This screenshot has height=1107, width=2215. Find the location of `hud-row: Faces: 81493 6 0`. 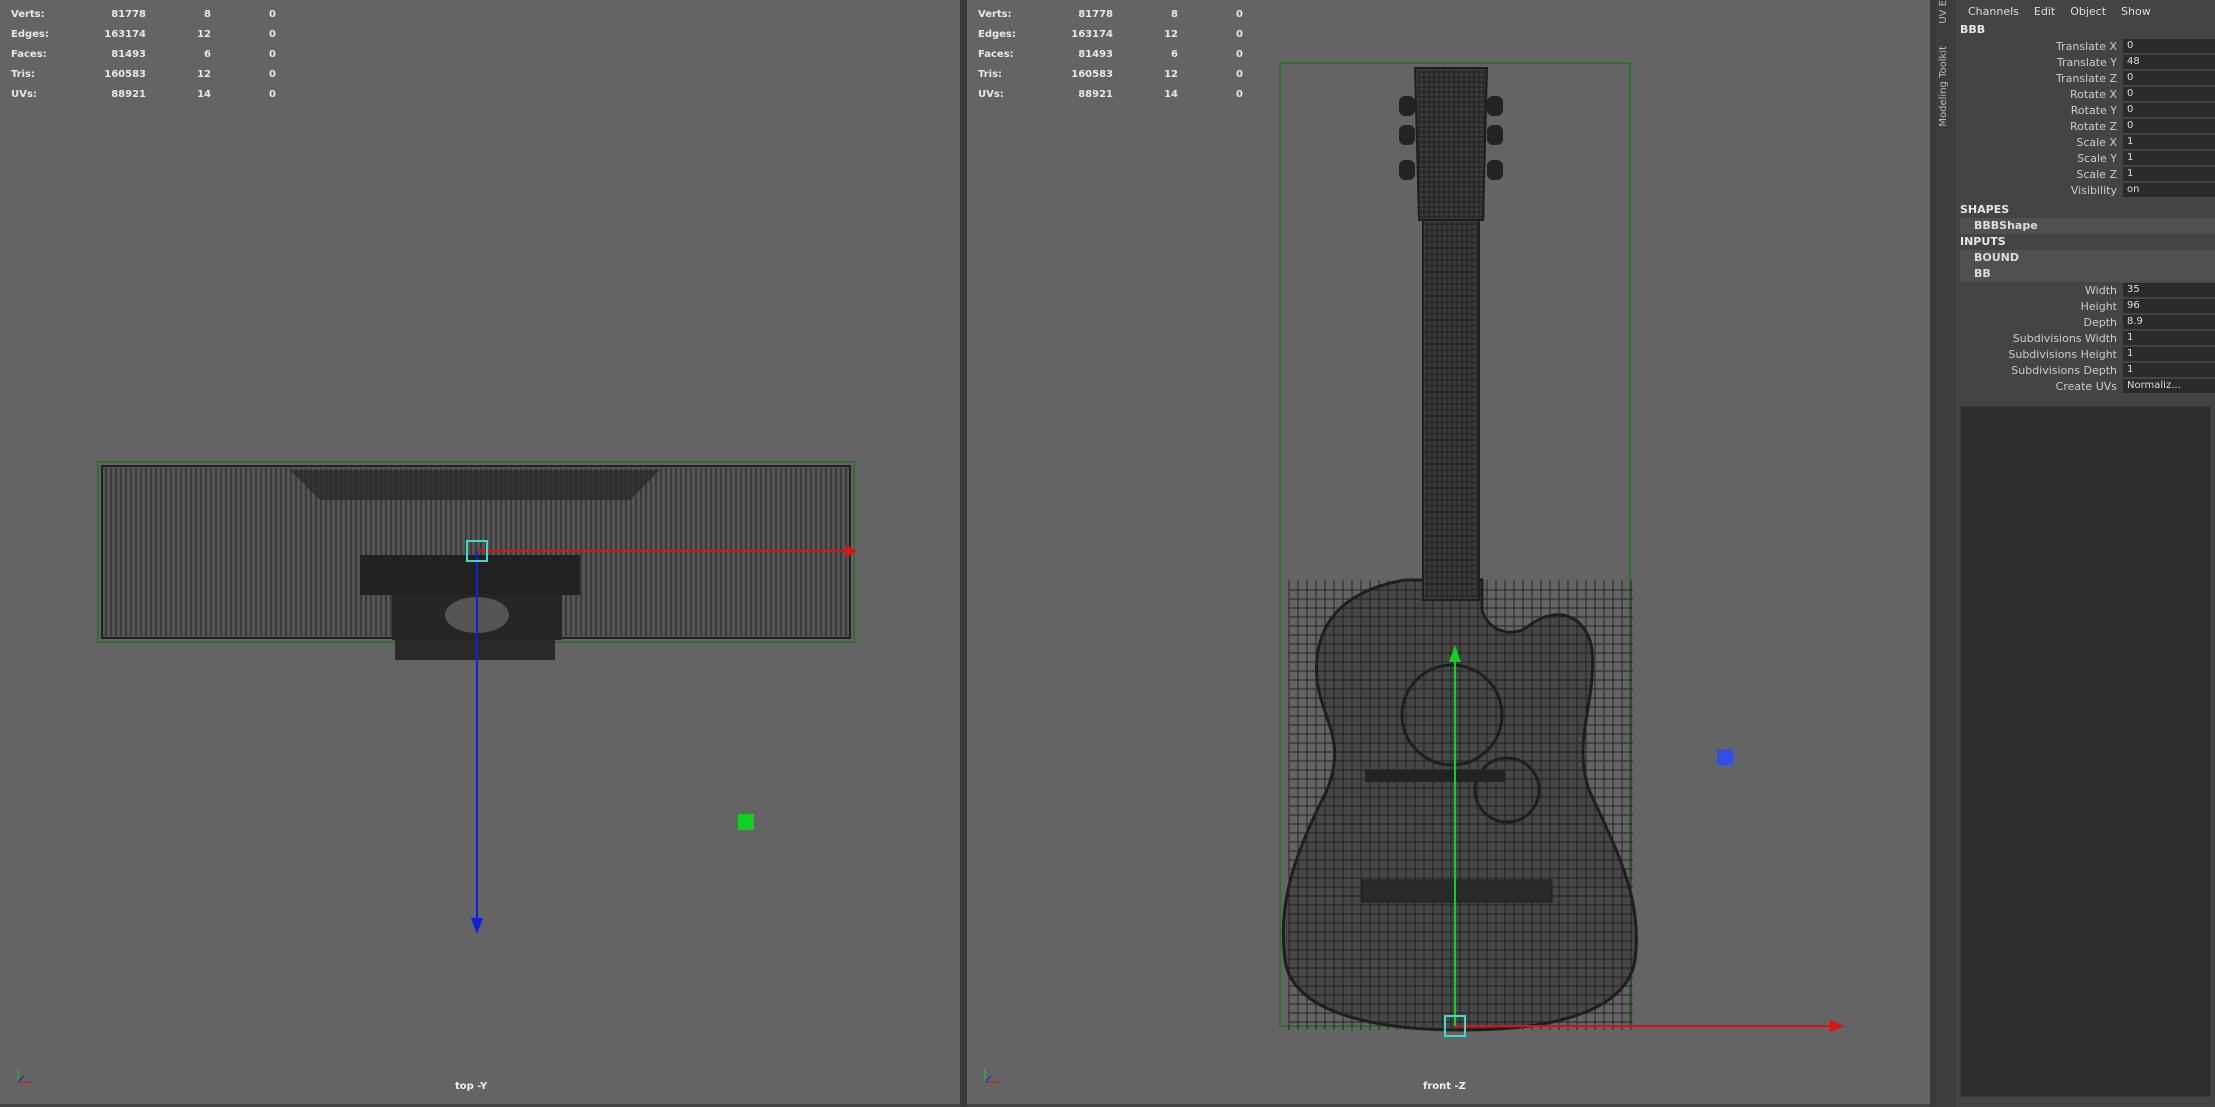

hud-row: Faces: 81493 6 0 is located at coordinates (143, 54).